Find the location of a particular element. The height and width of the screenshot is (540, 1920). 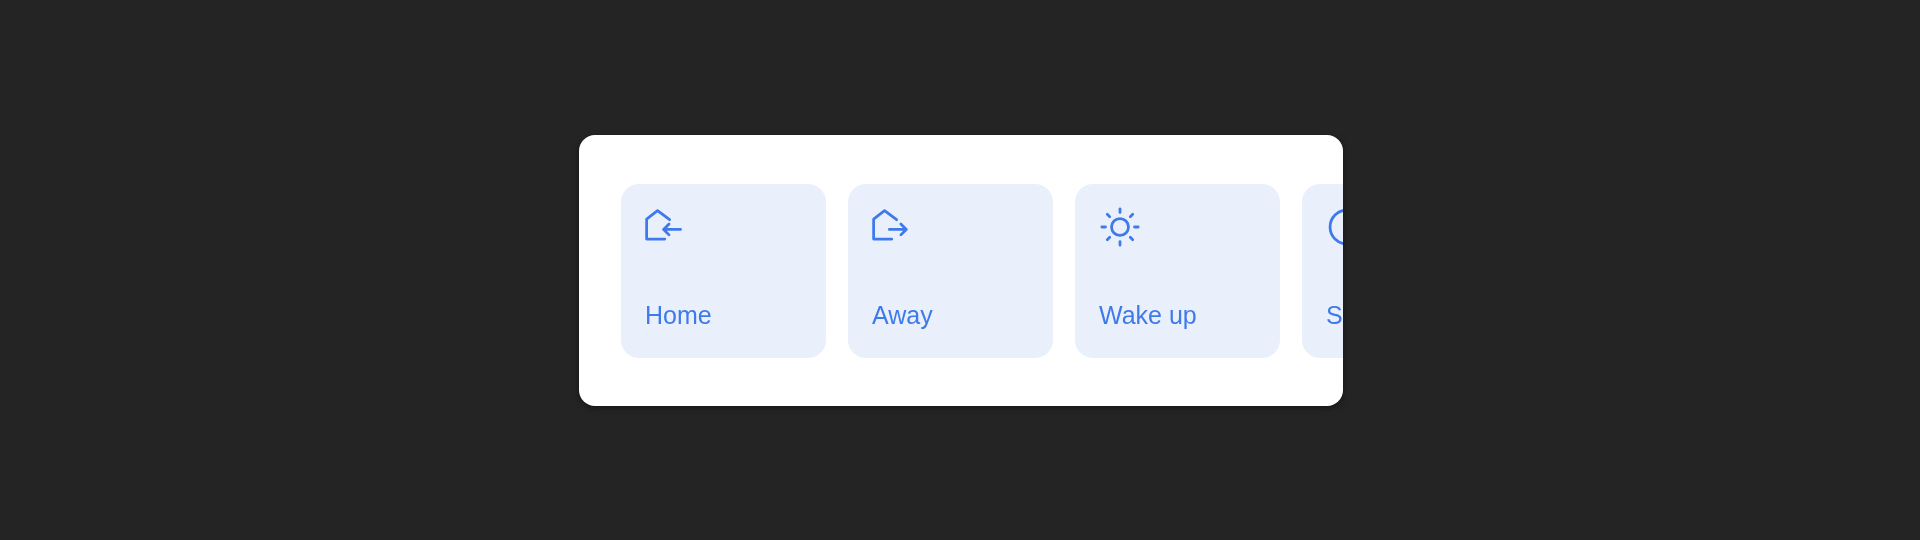

scene-tile: Away is located at coordinates (950, 270).